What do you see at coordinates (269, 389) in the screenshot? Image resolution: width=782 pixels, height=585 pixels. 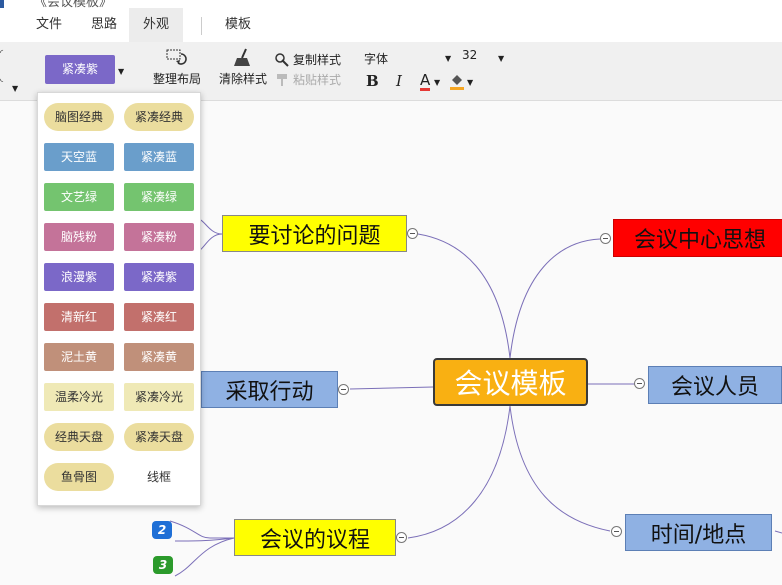 I see `topic-action: 采取行动` at bounding box center [269, 389].